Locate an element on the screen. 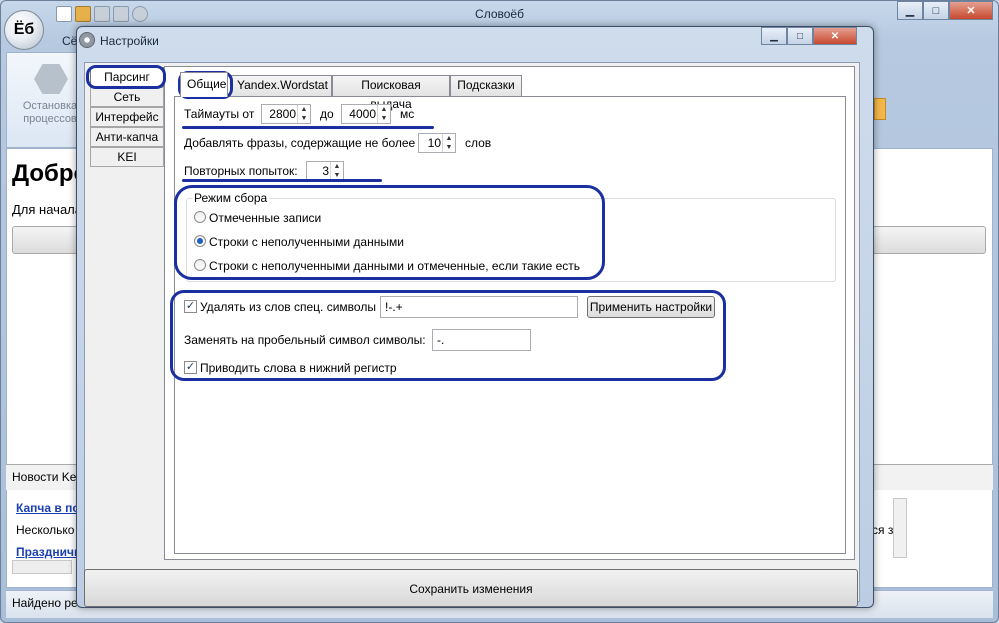  news-header: Новости Ke is located at coordinates (44, 477).